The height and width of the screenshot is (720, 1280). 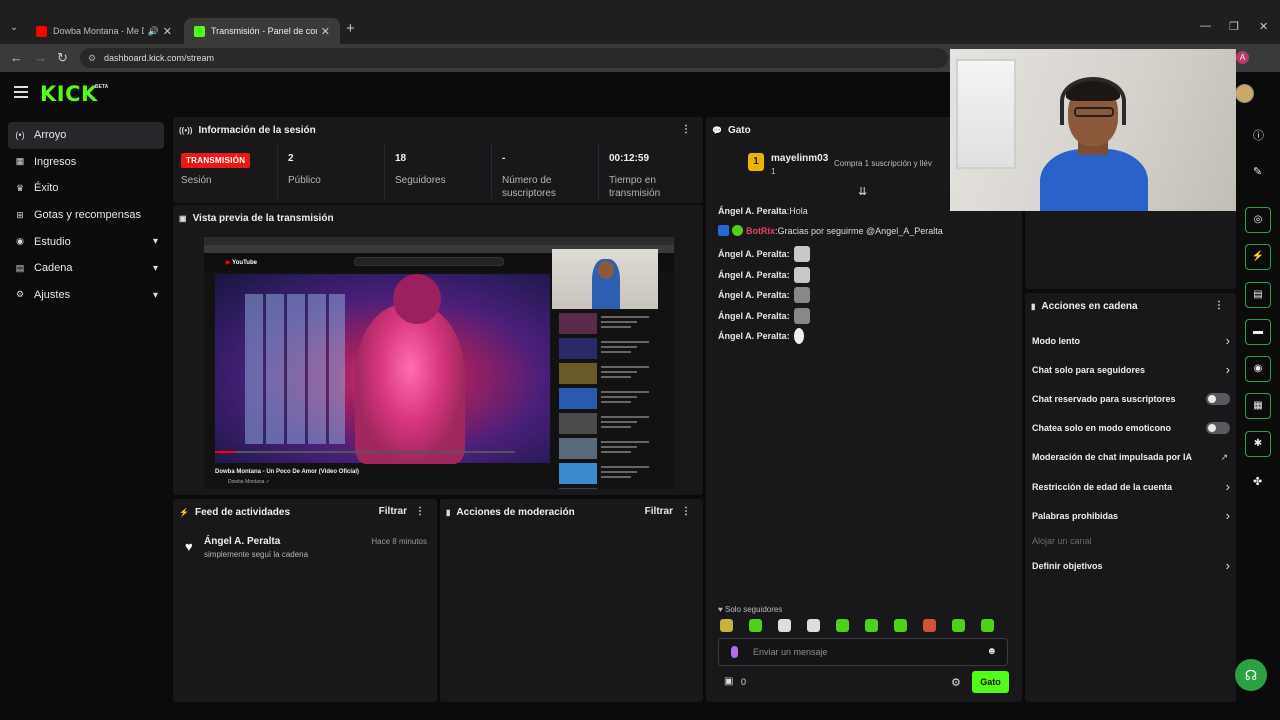 What do you see at coordinates (1205, 26) in the screenshot?
I see `minimize-icon: —` at bounding box center [1205, 26].